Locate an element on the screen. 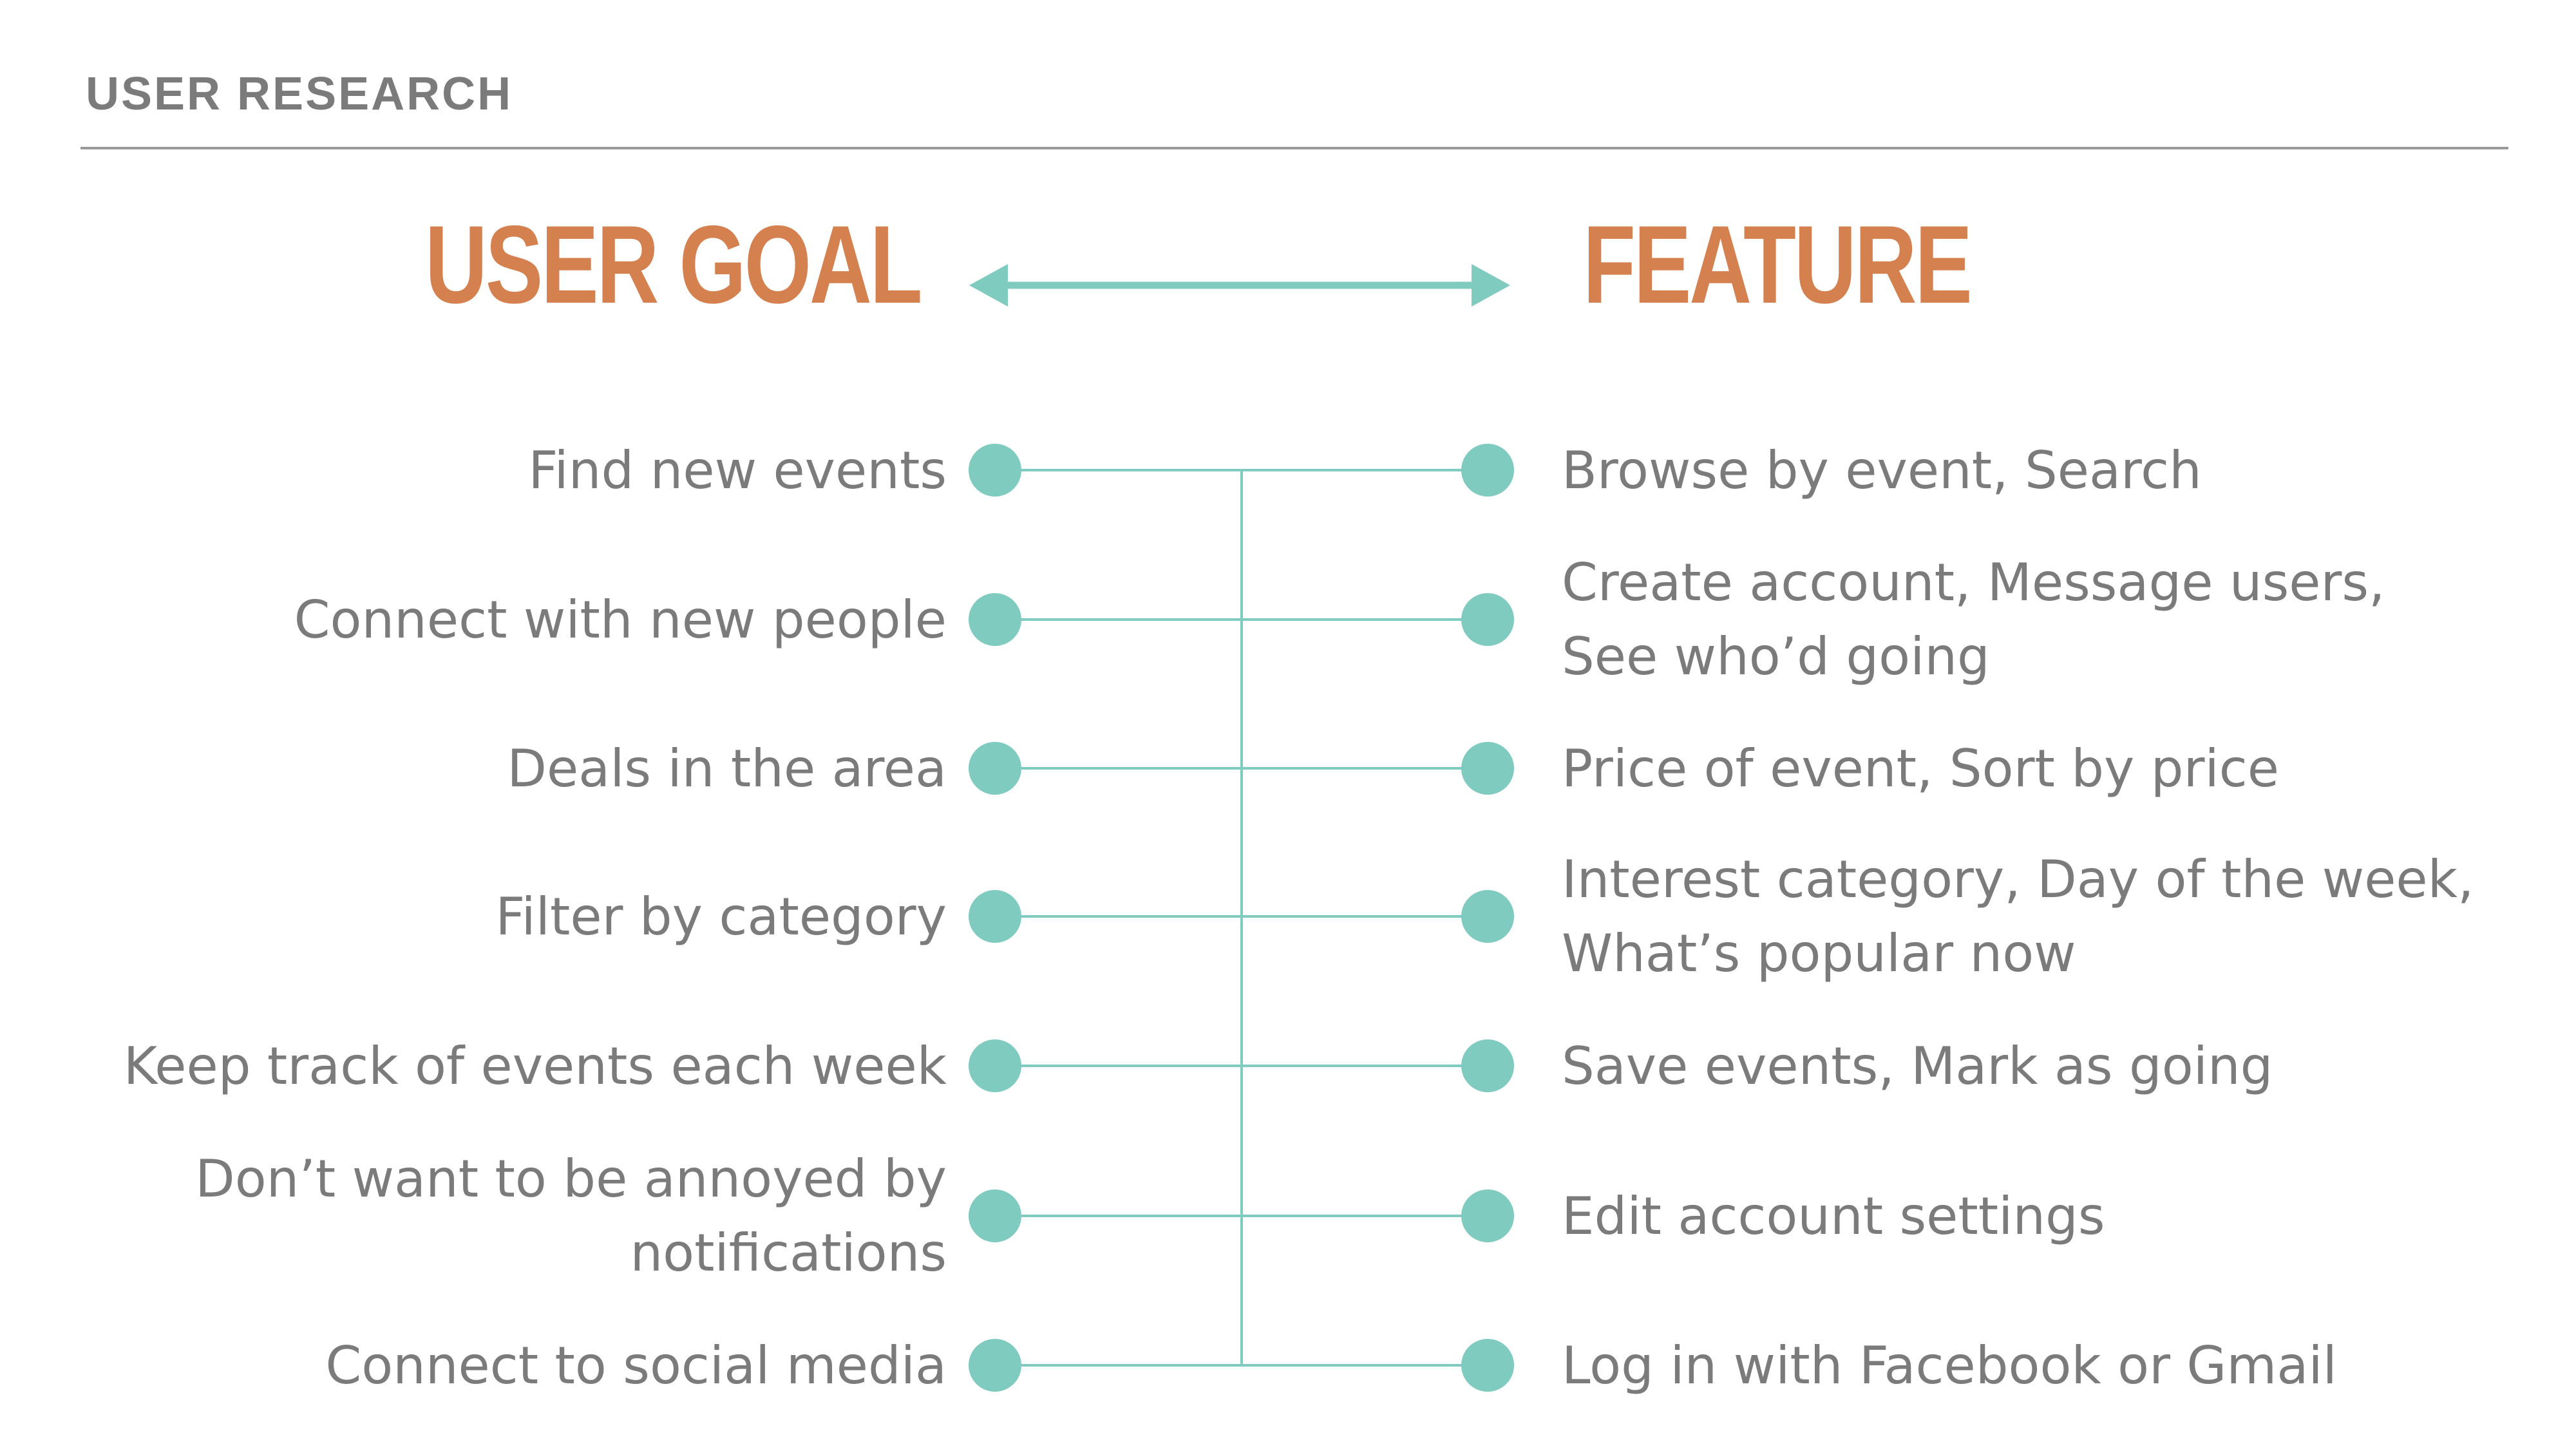 This screenshot has width=2576, height=1449. user-goal-text: Connect to social media is located at coordinates (636, 1366).